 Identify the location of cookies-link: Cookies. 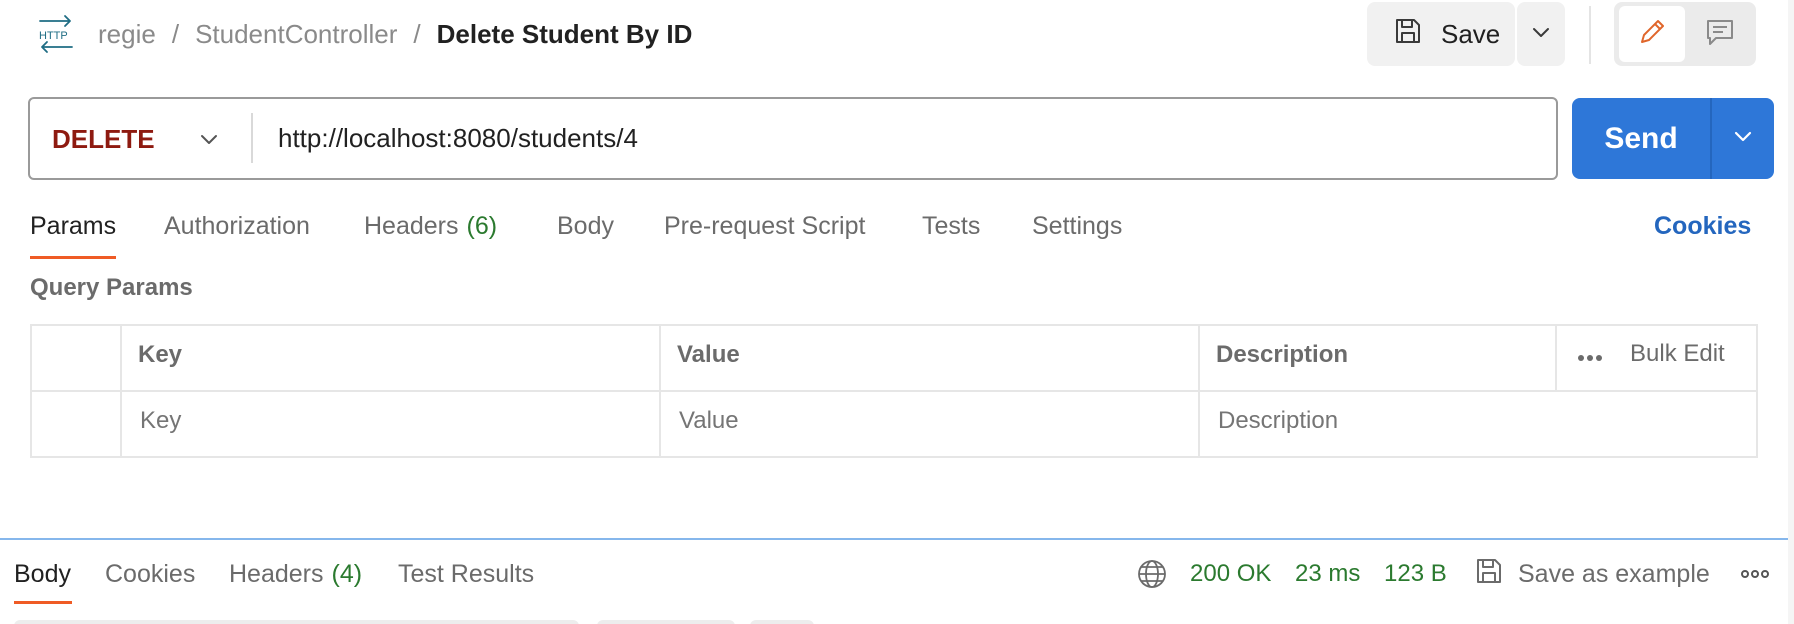
(1702, 226).